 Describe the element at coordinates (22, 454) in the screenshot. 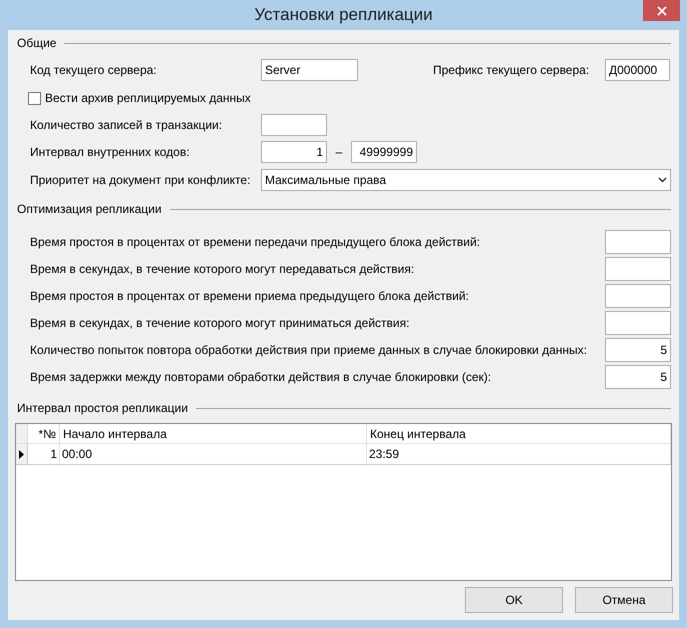

I see `row-header-cell` at that location.